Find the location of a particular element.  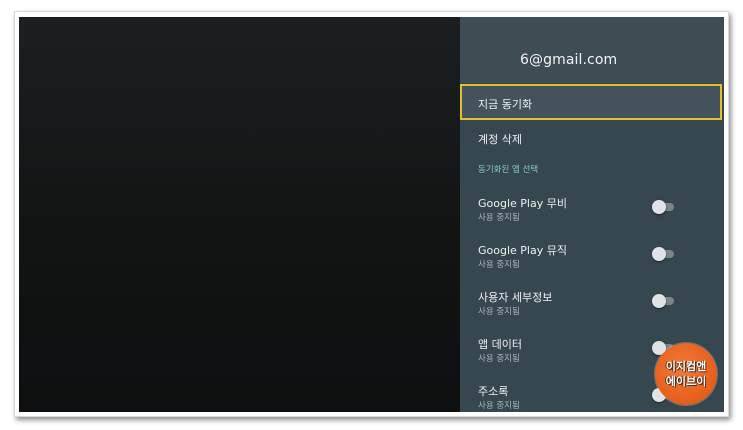

watermark-line-1: 이지컴앤 is located at coordinates (686, 366).